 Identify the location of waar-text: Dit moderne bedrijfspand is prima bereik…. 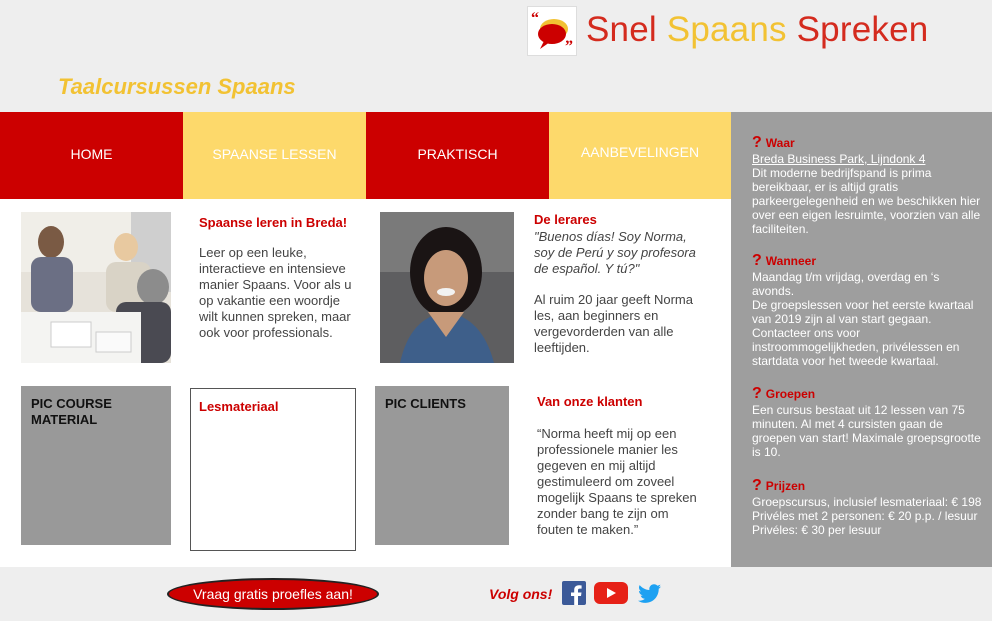
(866, 201).